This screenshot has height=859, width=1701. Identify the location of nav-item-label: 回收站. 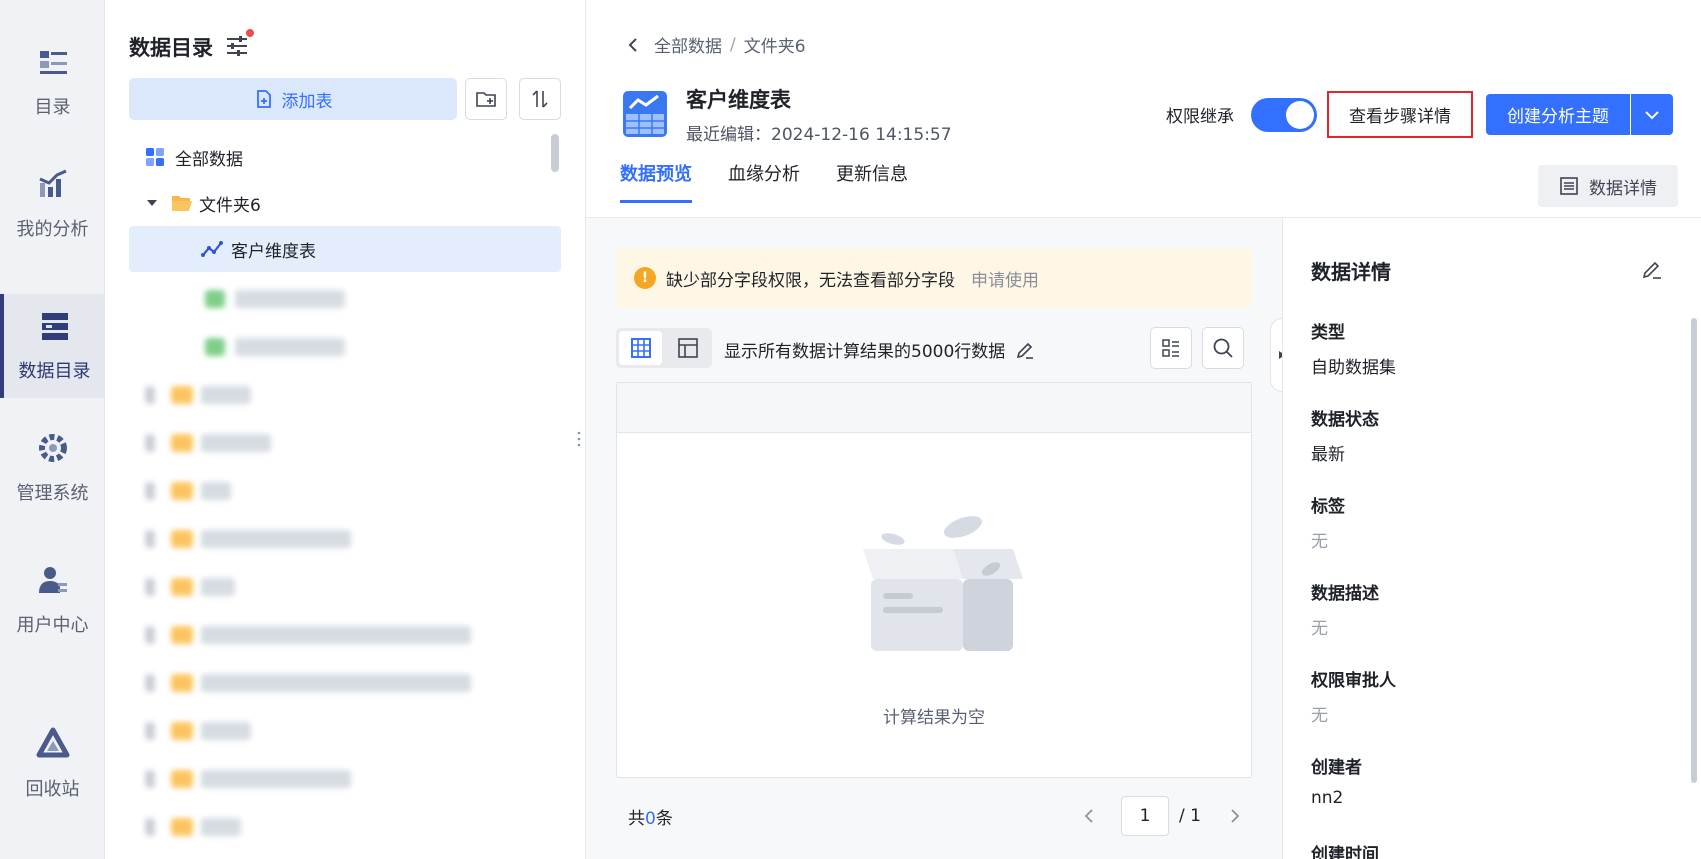
(52, 789).